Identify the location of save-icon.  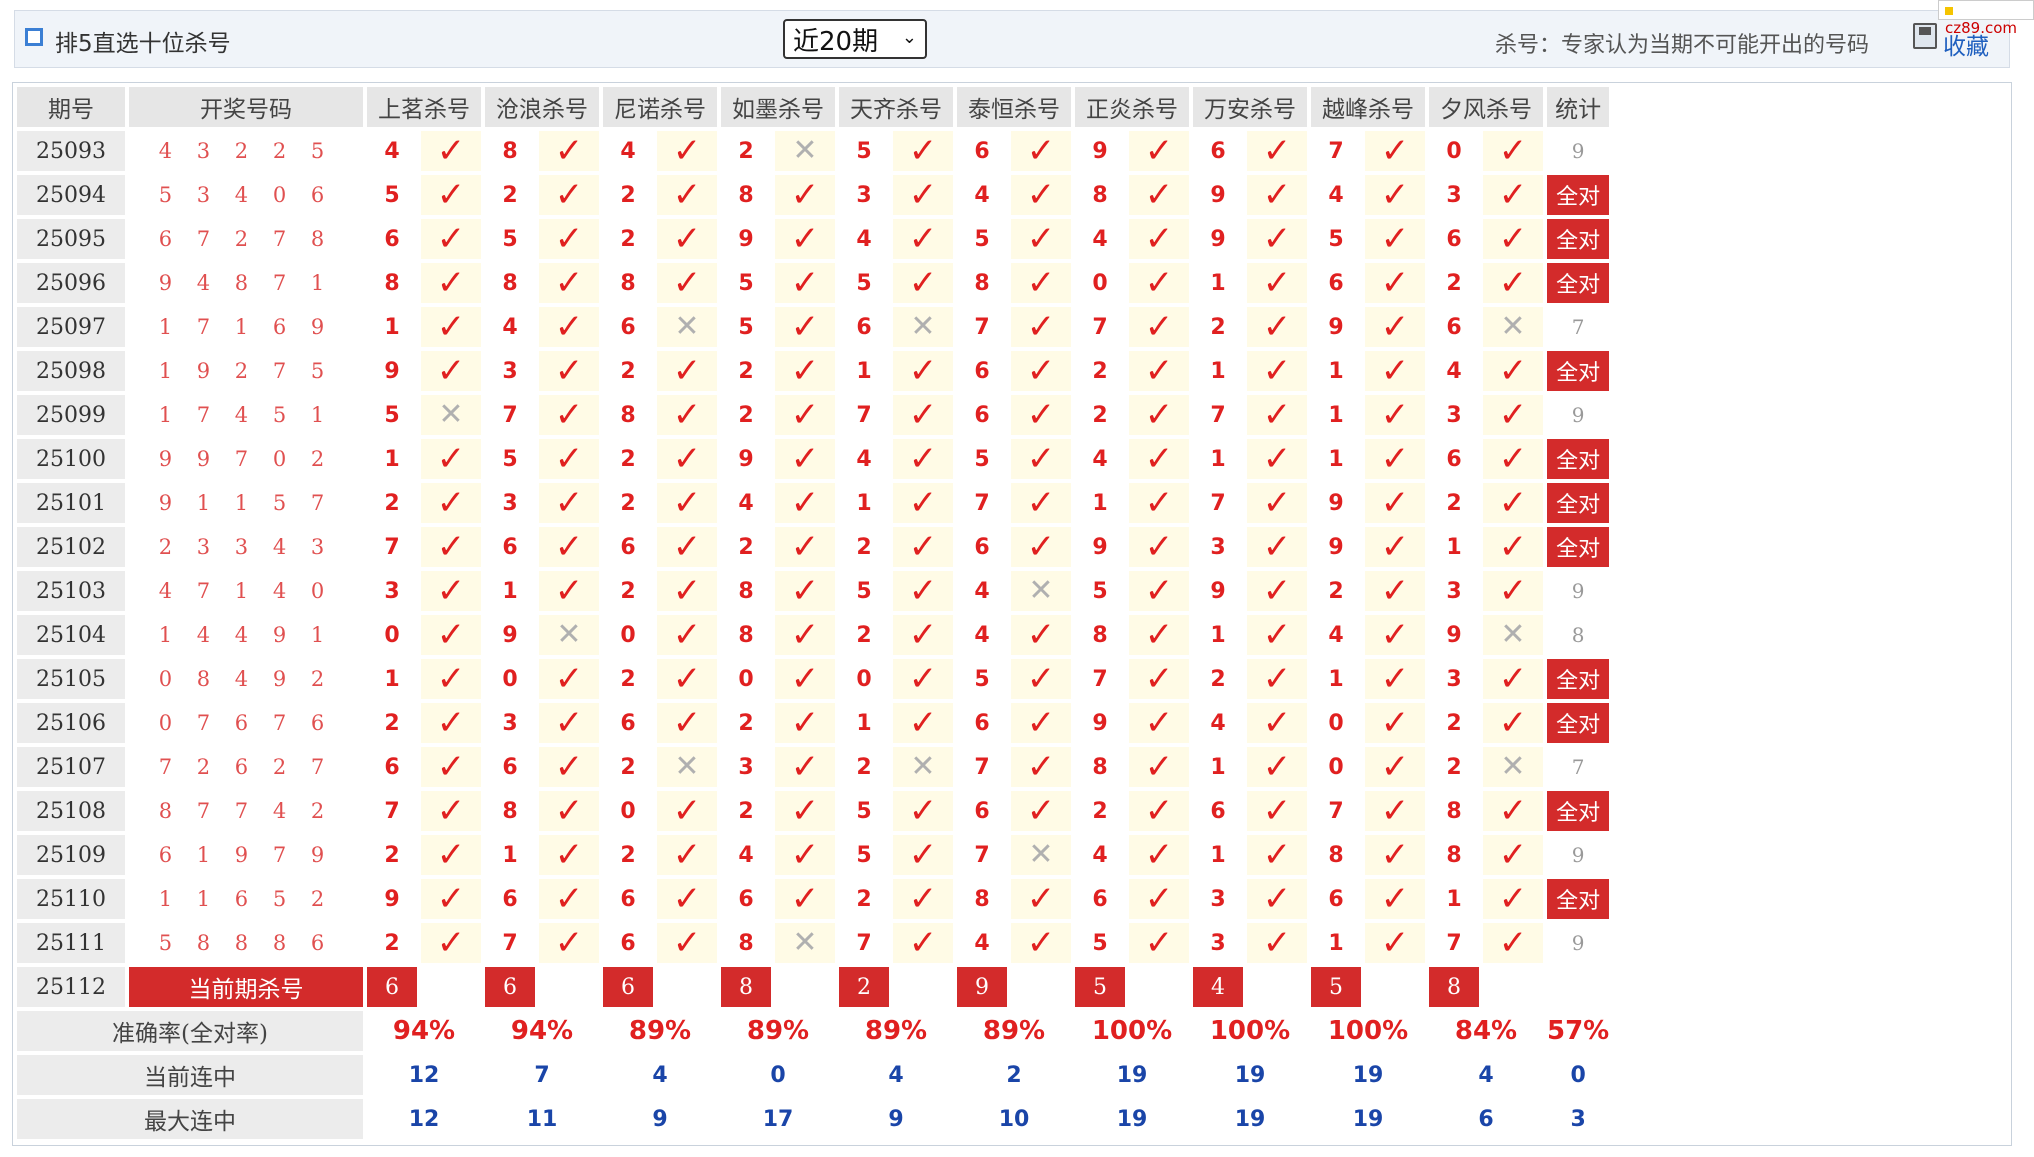
(1925, 36).